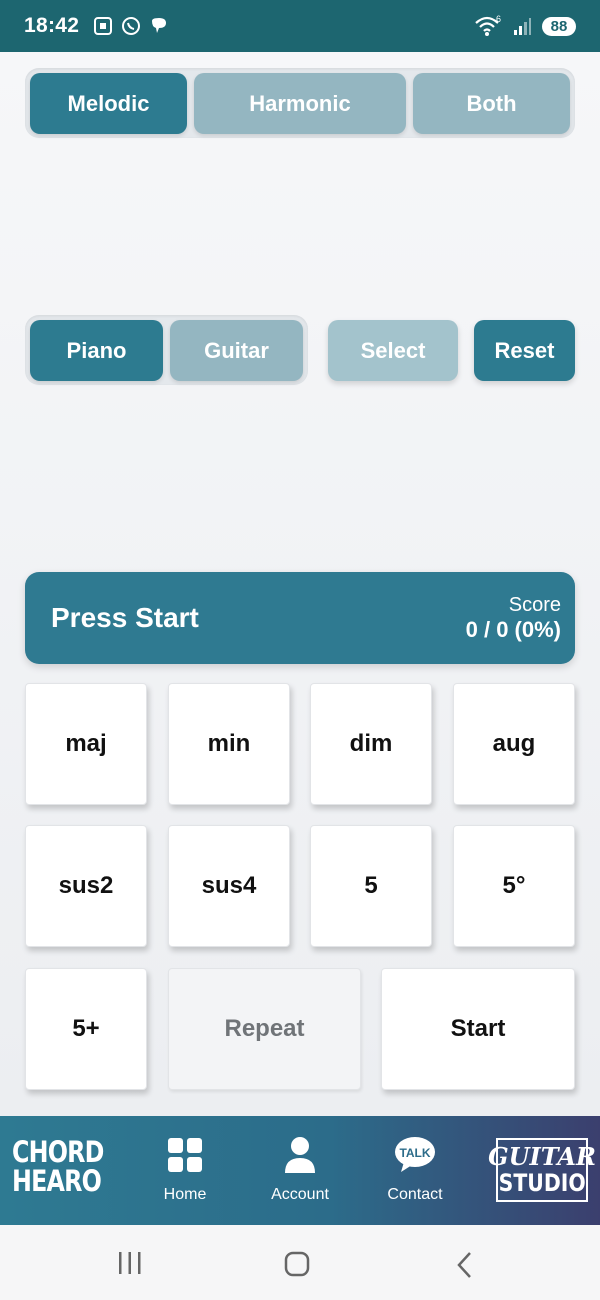  What do you see at coordinates (478, 1029) in the screenshot?
I see `start-button: Start` at bounding box center [478, 1029].